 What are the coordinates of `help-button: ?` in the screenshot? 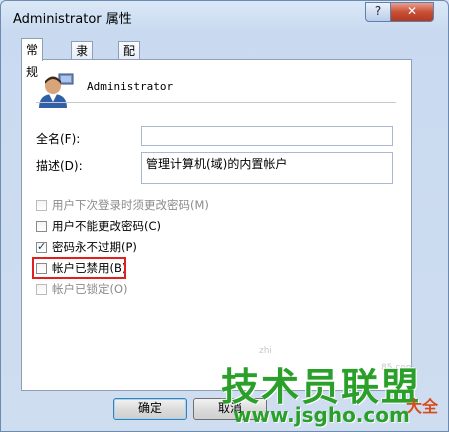 It's located at (378, 12).